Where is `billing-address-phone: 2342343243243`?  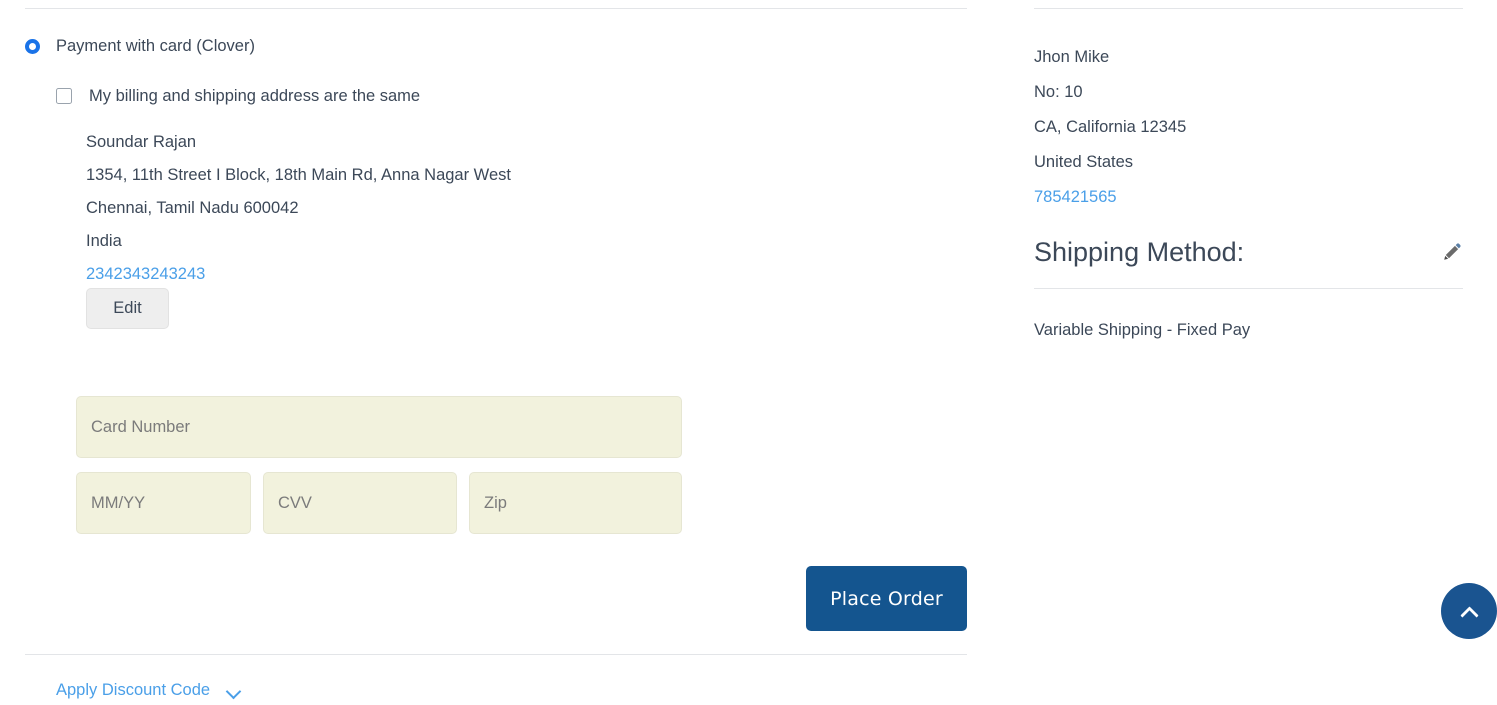
billing-address-phone: 2342343243243 is located at coordinates (298, 274).